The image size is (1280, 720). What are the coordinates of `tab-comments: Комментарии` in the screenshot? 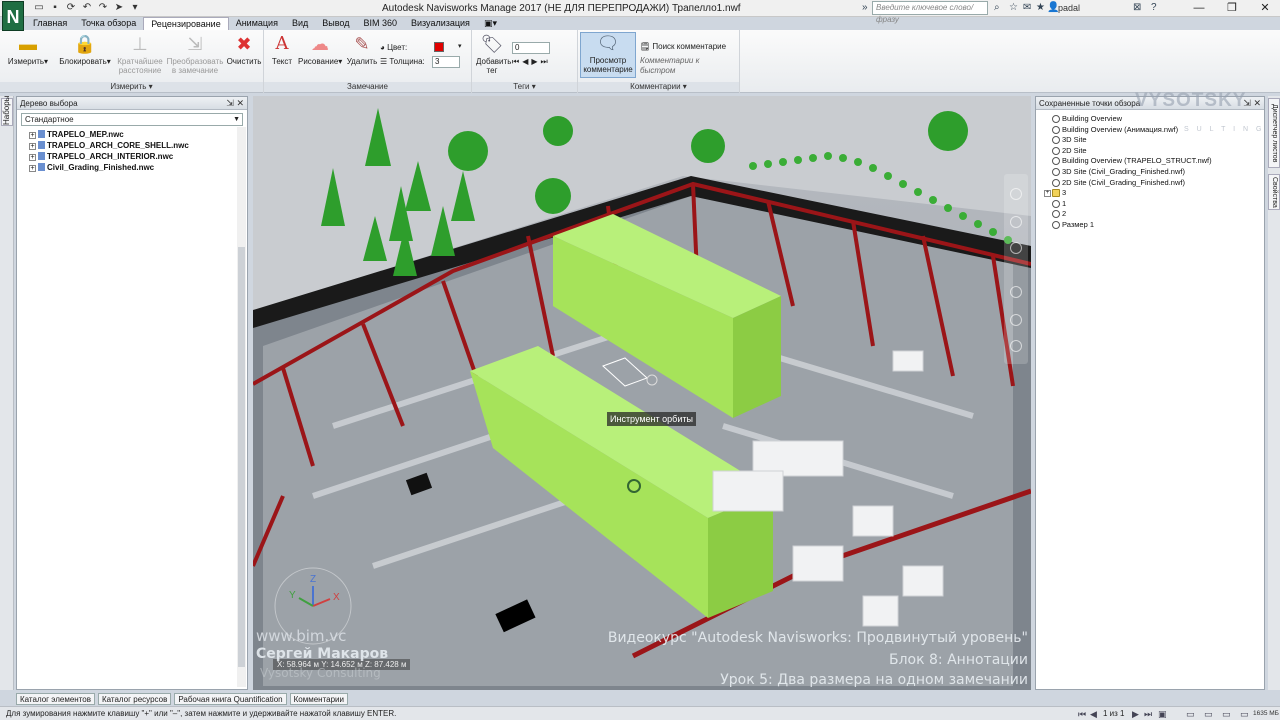 It's located at (318, 699).